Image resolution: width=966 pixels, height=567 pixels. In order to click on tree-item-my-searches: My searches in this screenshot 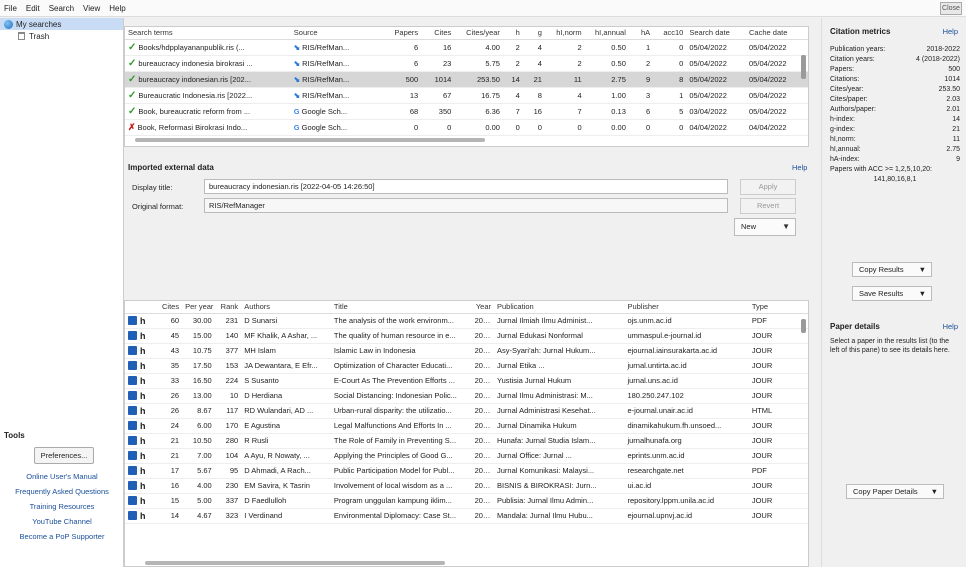, I will do `click(61, 24)`.